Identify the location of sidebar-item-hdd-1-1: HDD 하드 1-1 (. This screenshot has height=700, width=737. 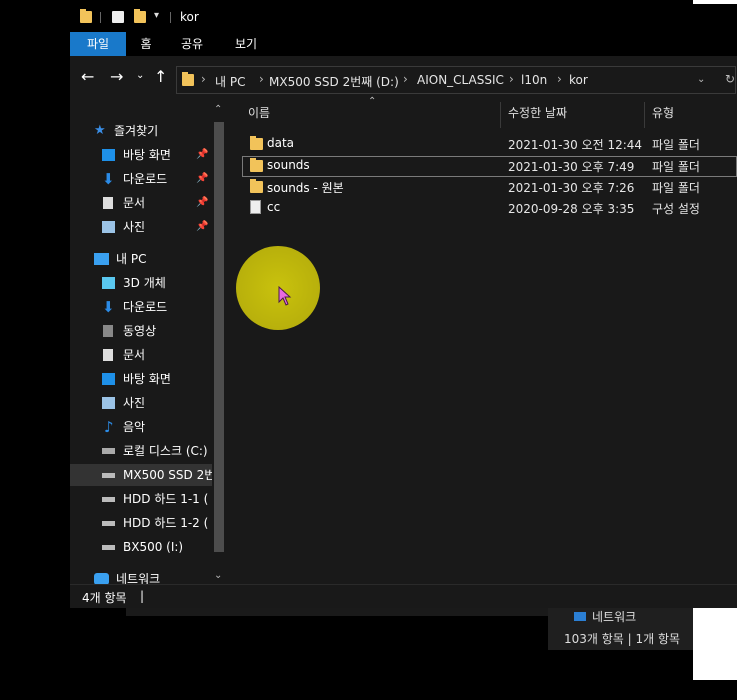
(157, 499).